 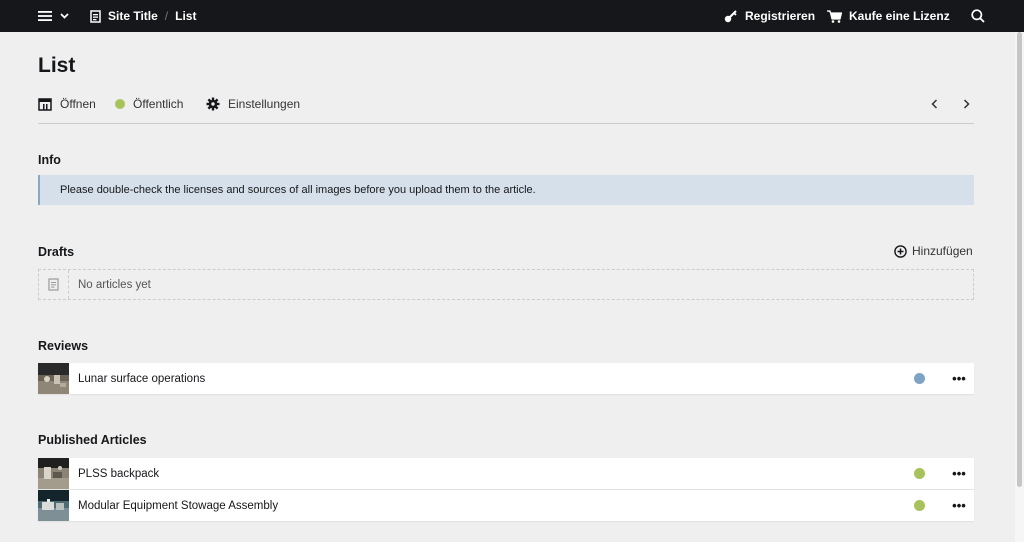 What do you see at coordinates (158, 104) in the screenshot?
I see `status-label: Öffentlich` at bounding box center [158, 104].